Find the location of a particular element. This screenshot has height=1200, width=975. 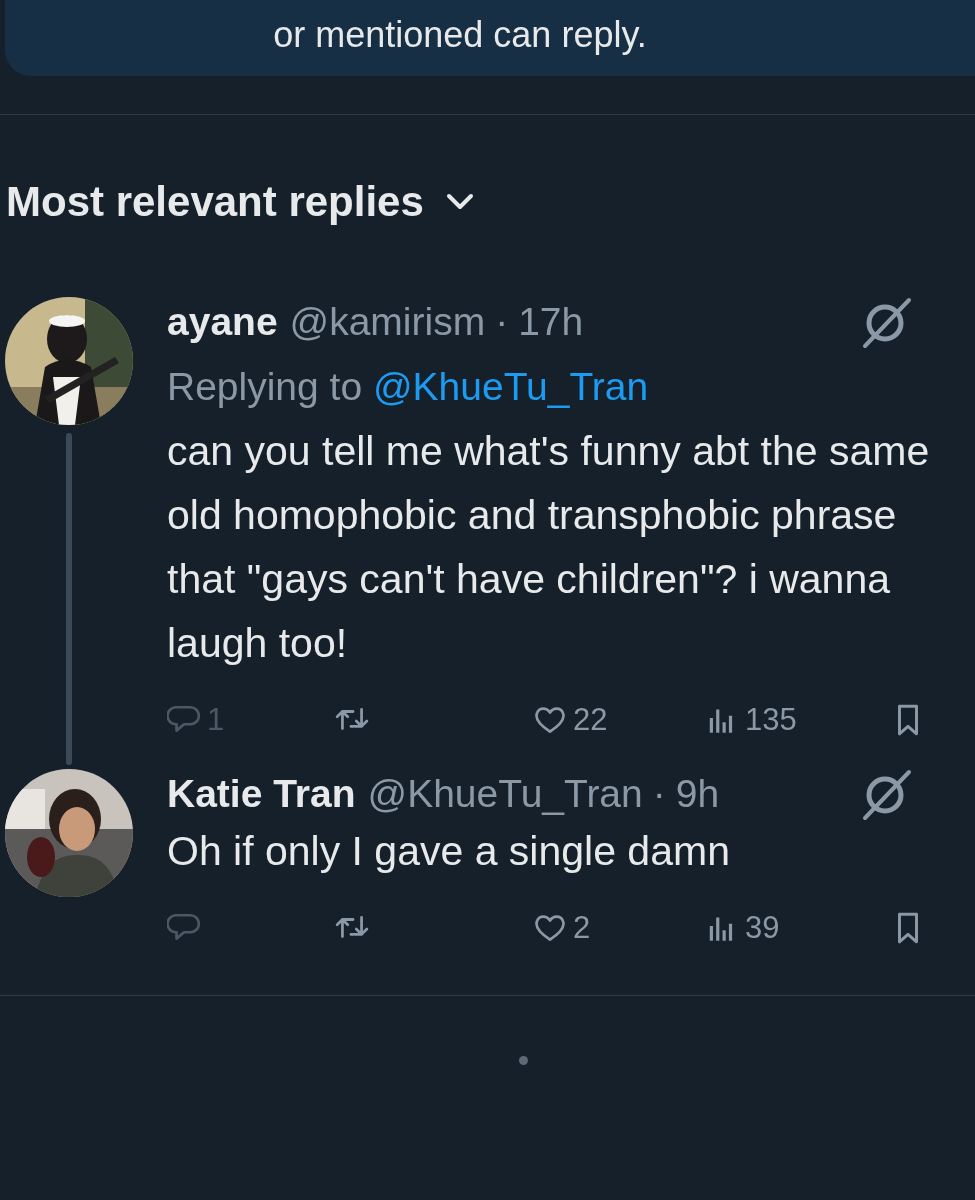

like-button: 22 is located at coordinates (619, 720).